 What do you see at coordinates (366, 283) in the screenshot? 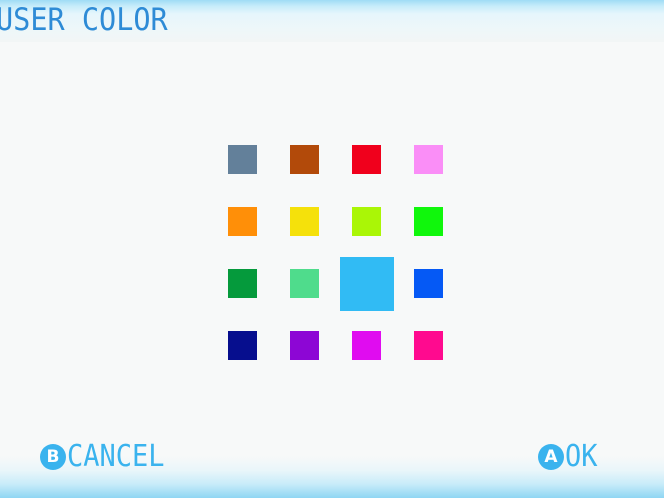
I see `color-swatch-selected` at bounding box center [366, 283].